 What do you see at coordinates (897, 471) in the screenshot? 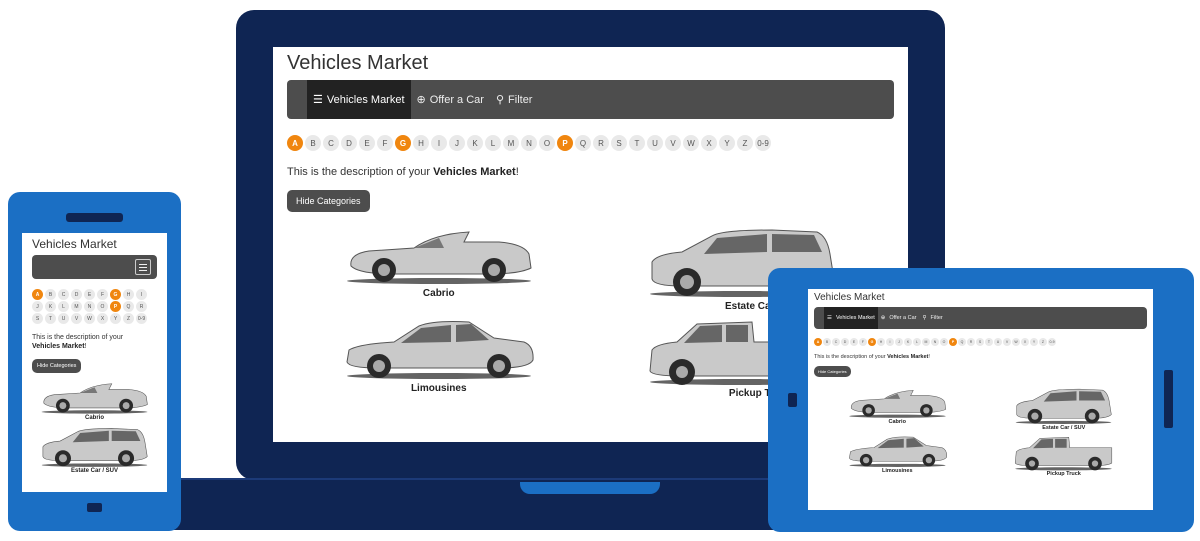
I see `category-label: Limousines` at bounding box center [897, 471].